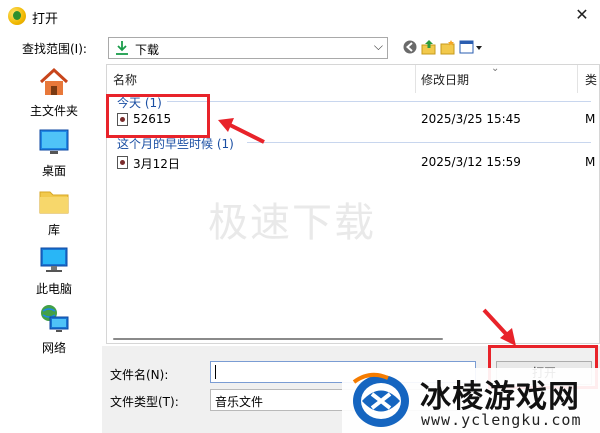 The width and height of the screenshot is (600, 433). I want to click on place-network: 网络, so click(54, 329).